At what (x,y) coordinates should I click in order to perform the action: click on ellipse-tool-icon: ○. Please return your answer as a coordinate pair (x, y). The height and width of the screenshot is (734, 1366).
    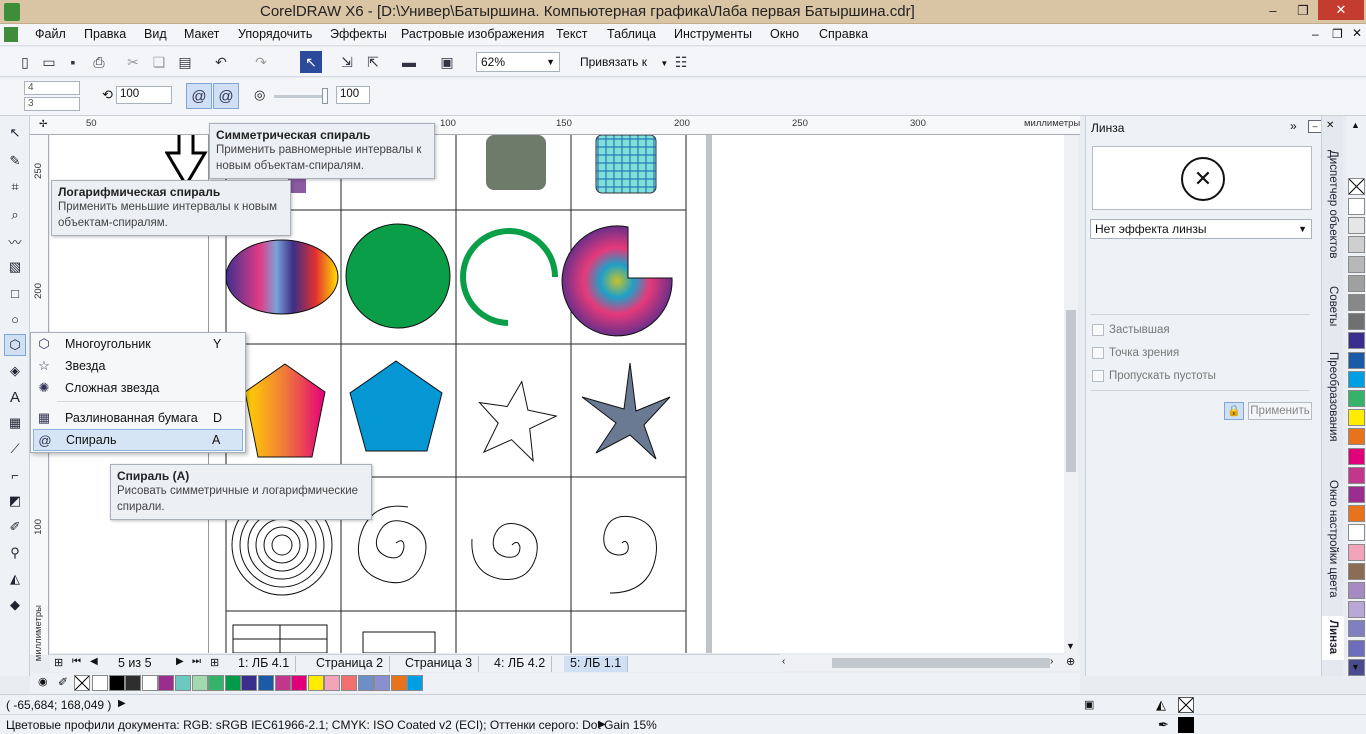
    Looking at the image, I should click on (15, 319).